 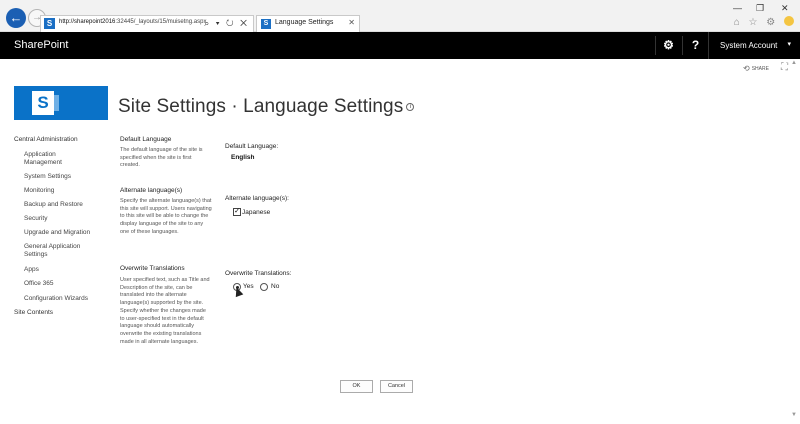 I want to click on nav-central-administration: Central Administration, so click(x=46, y=140).